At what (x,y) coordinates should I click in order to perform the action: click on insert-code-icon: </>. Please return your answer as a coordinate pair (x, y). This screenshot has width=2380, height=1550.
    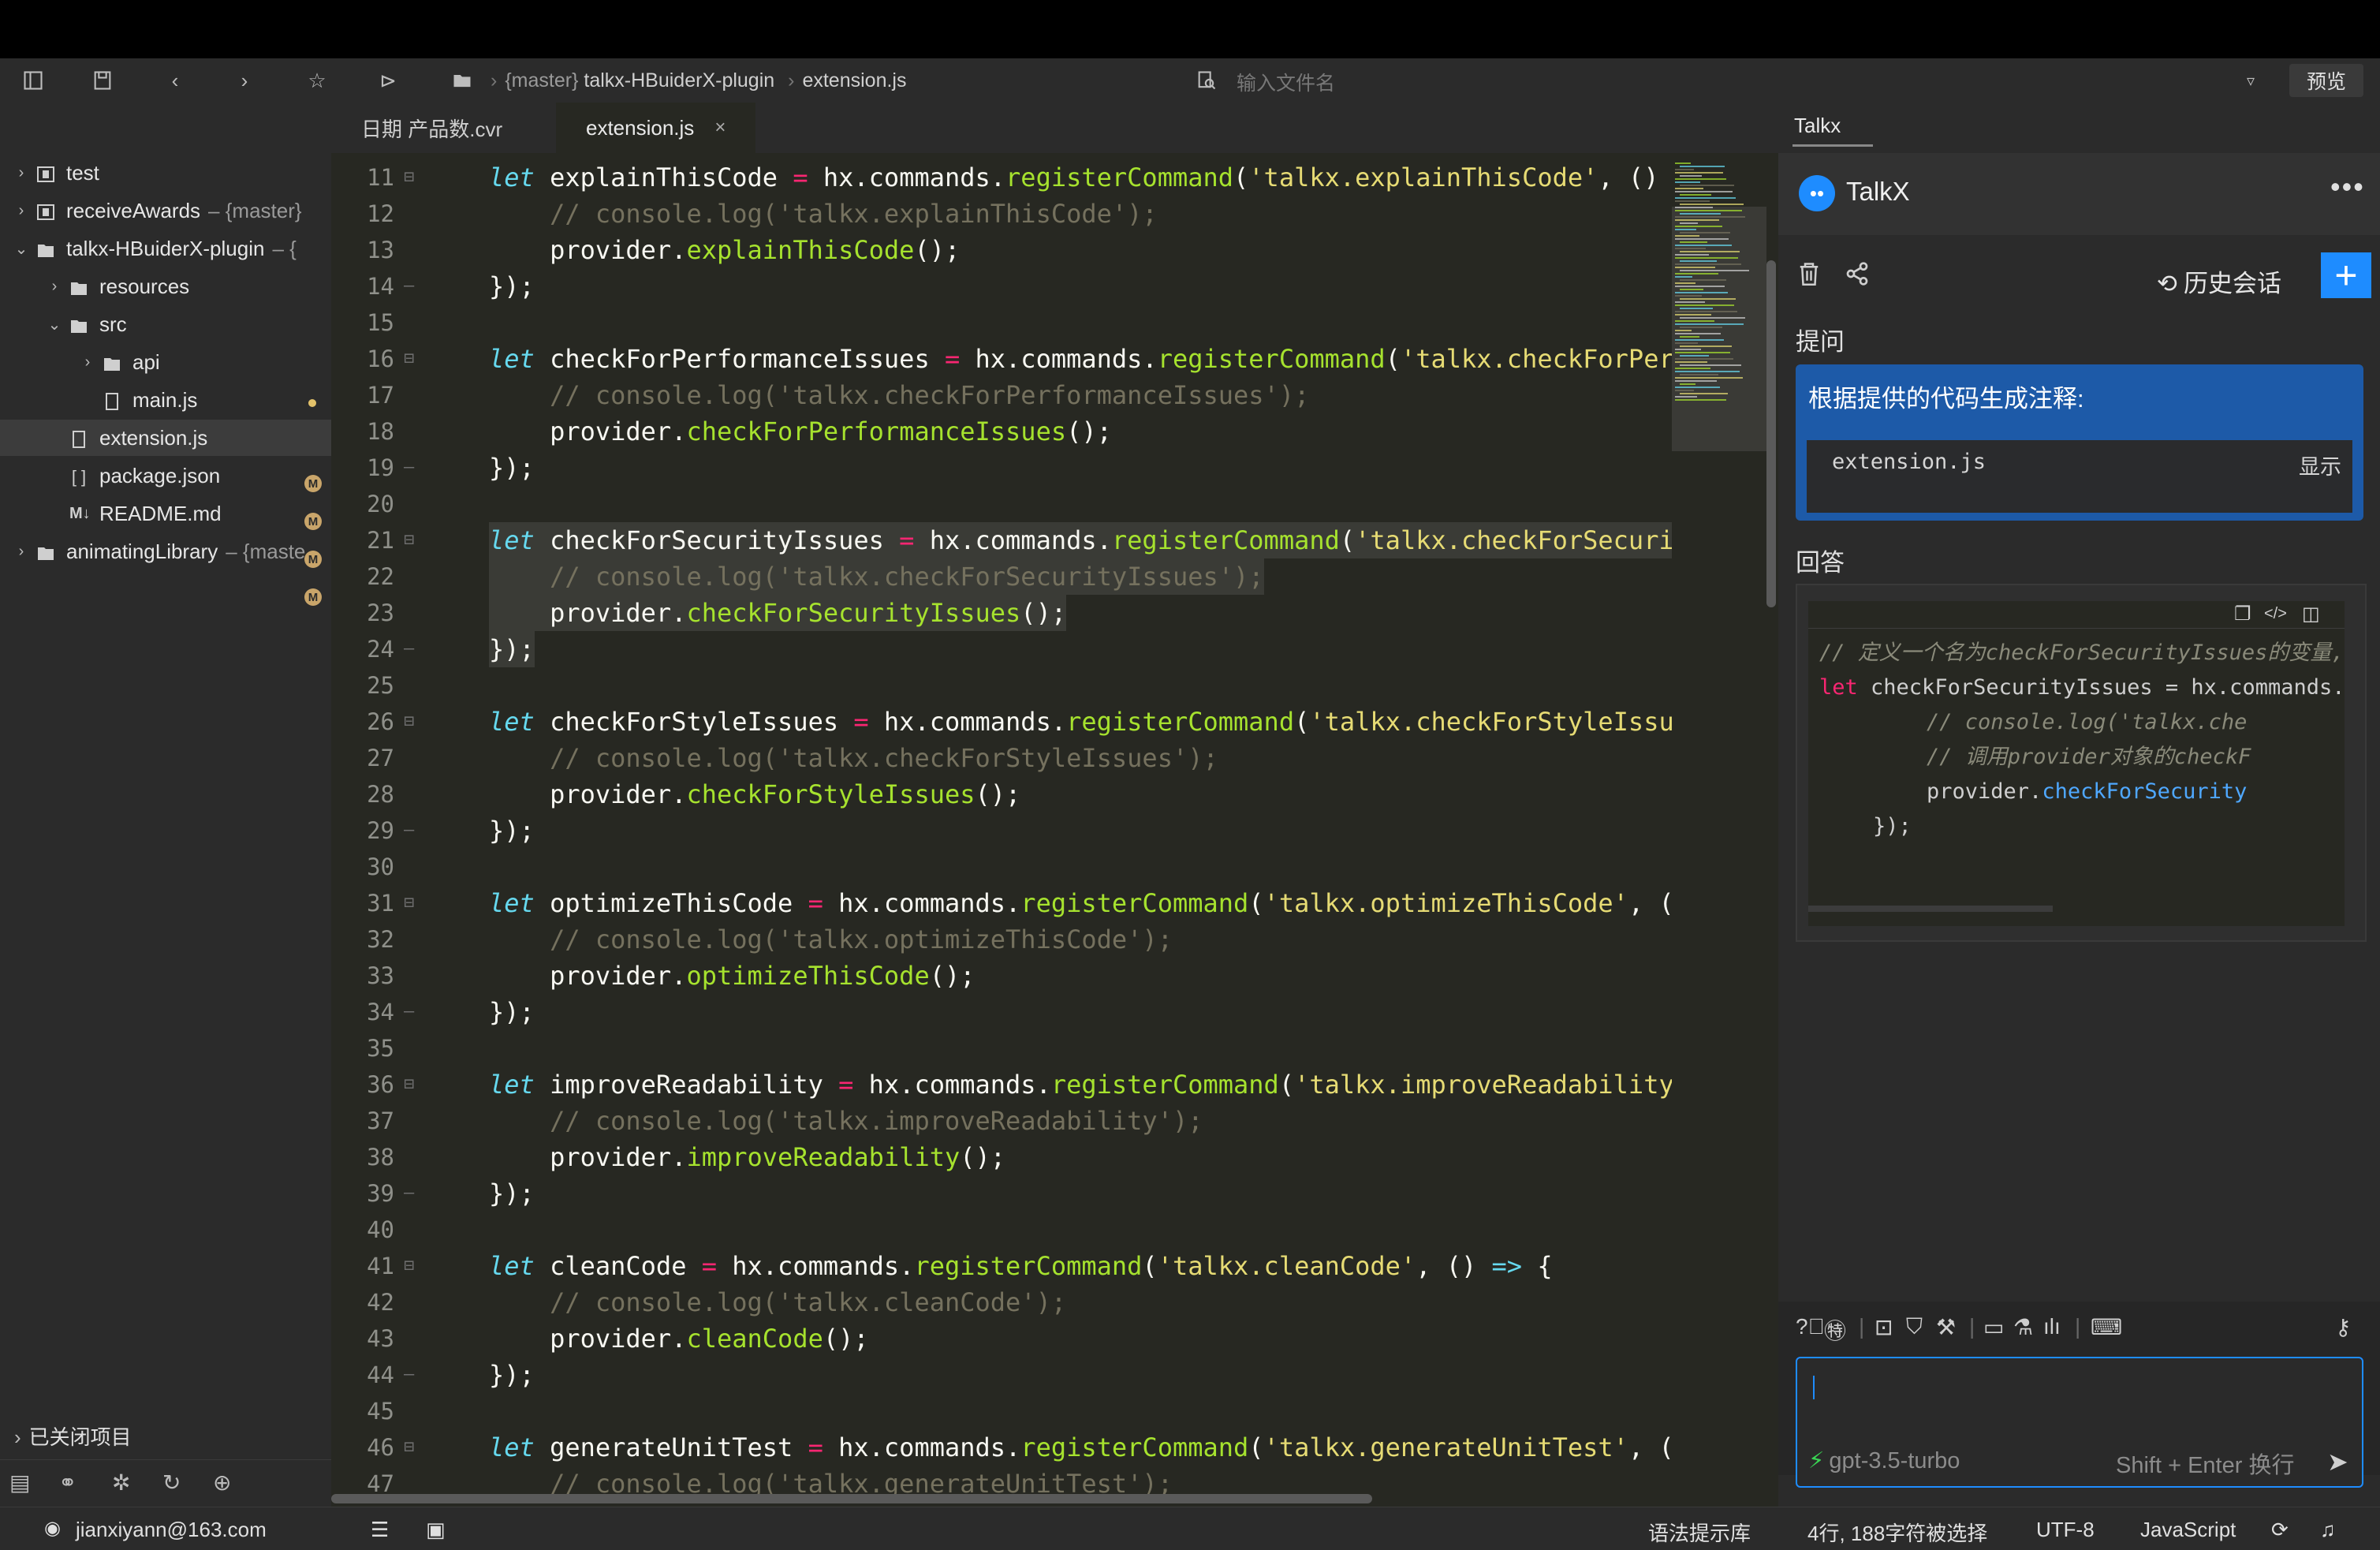
    Looking at the image, I should click on (2275, 614).